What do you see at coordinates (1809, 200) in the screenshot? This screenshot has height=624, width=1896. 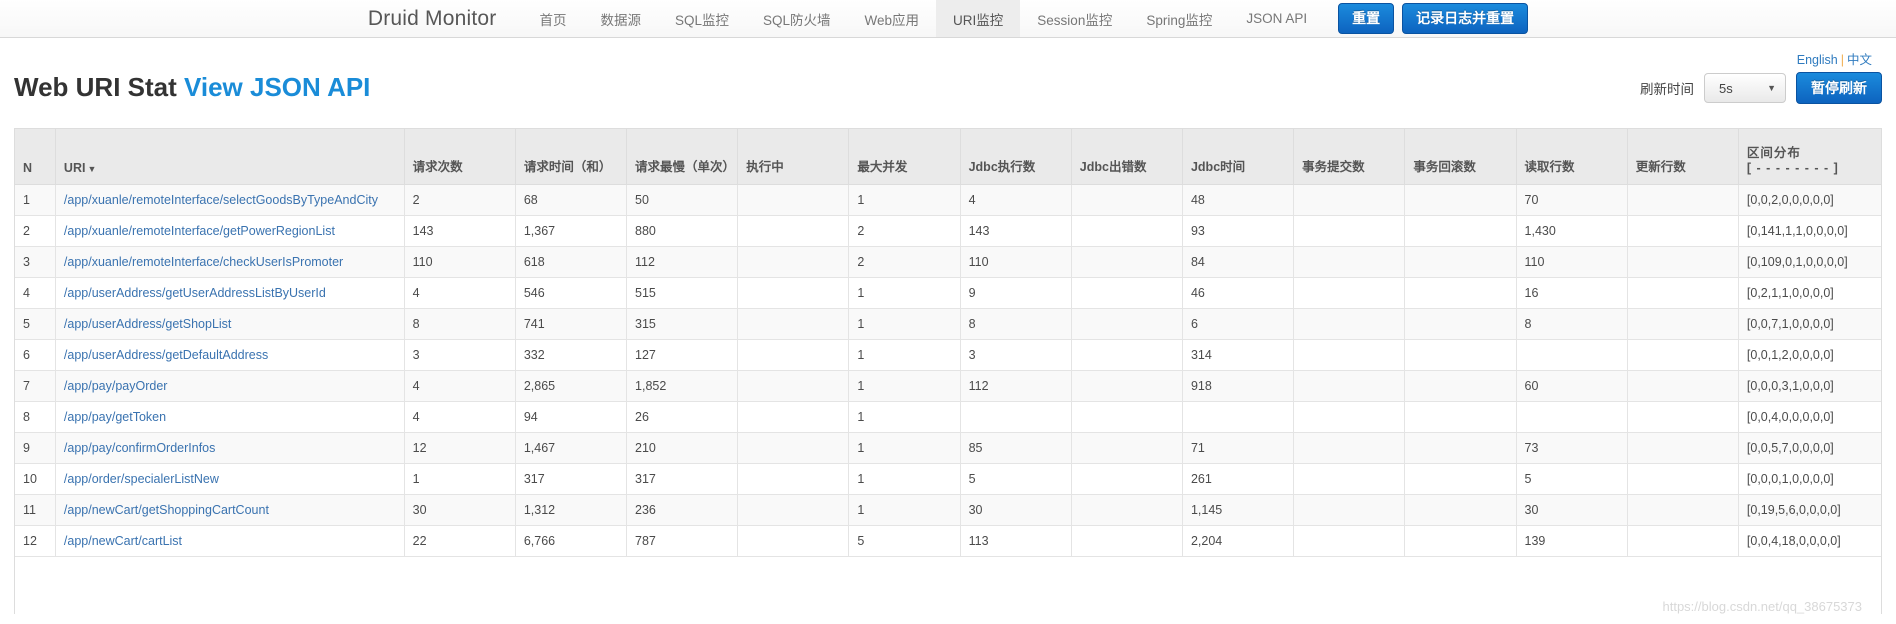 I see `cell-histogram: [0,0,2,0,0,0,0,0]` at bounding box center [1809, 200].